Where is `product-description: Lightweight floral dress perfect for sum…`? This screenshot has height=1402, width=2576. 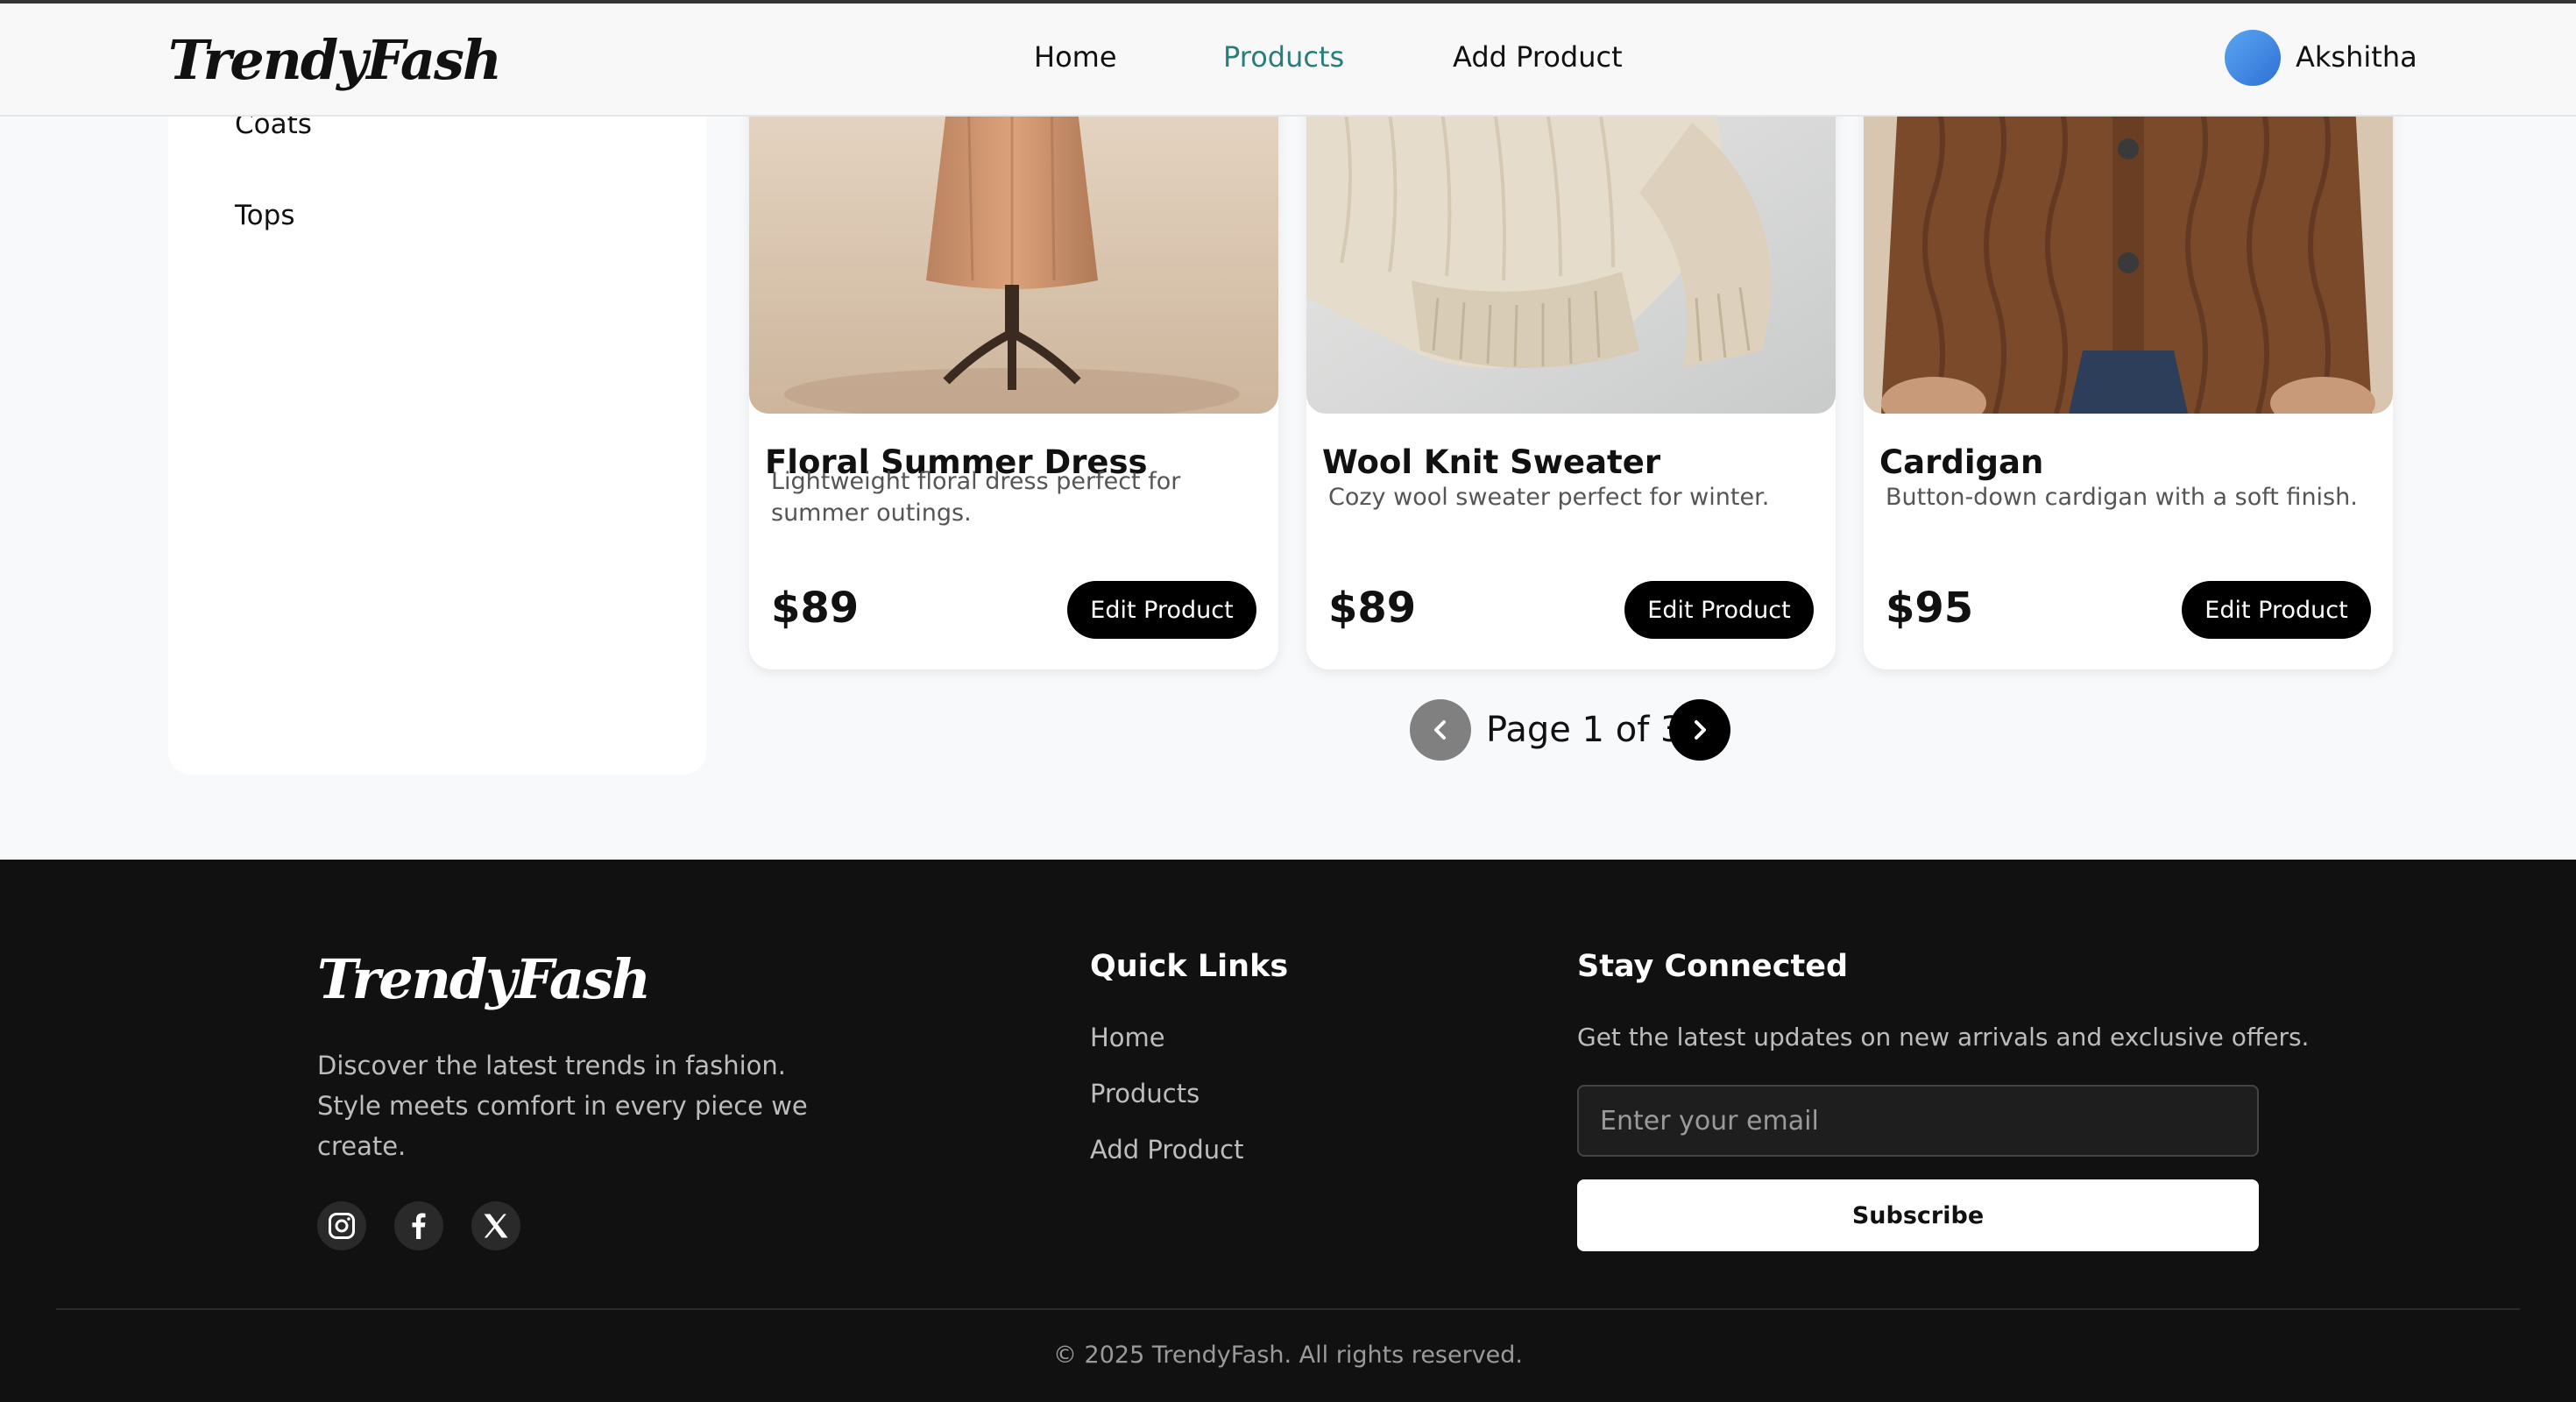 product-description: Lightweight floral dress perfect for sum… is located at coordinates (976, 498).